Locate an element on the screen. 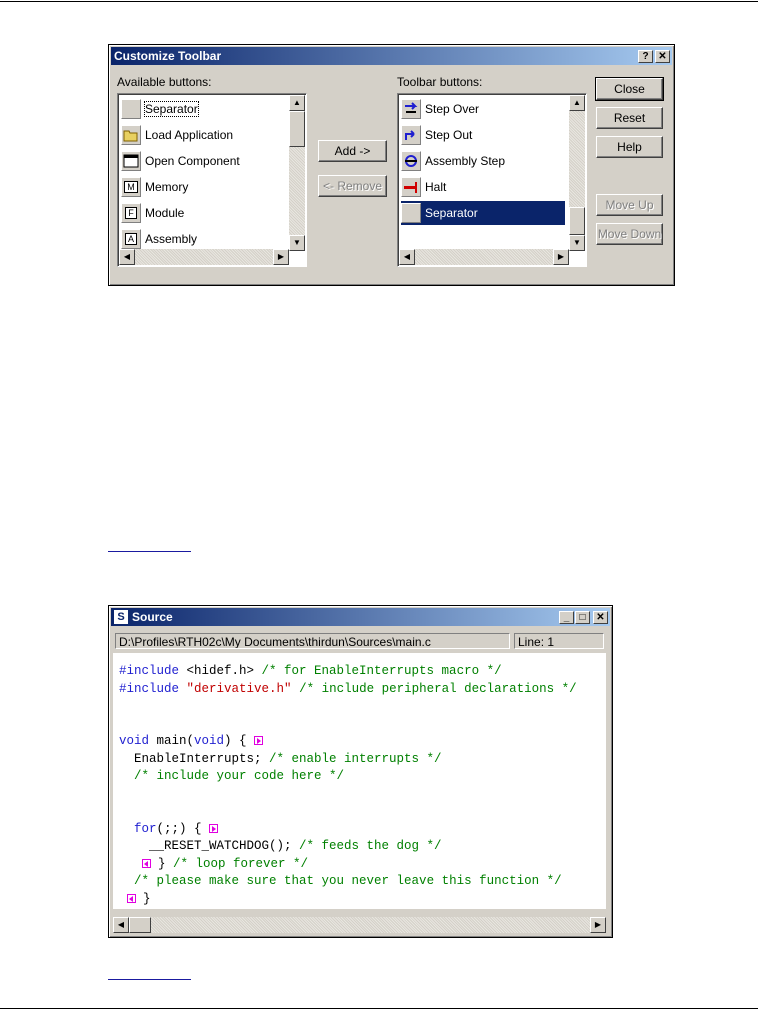  available-item-label: Load Application is located at coordinates (189, 135).